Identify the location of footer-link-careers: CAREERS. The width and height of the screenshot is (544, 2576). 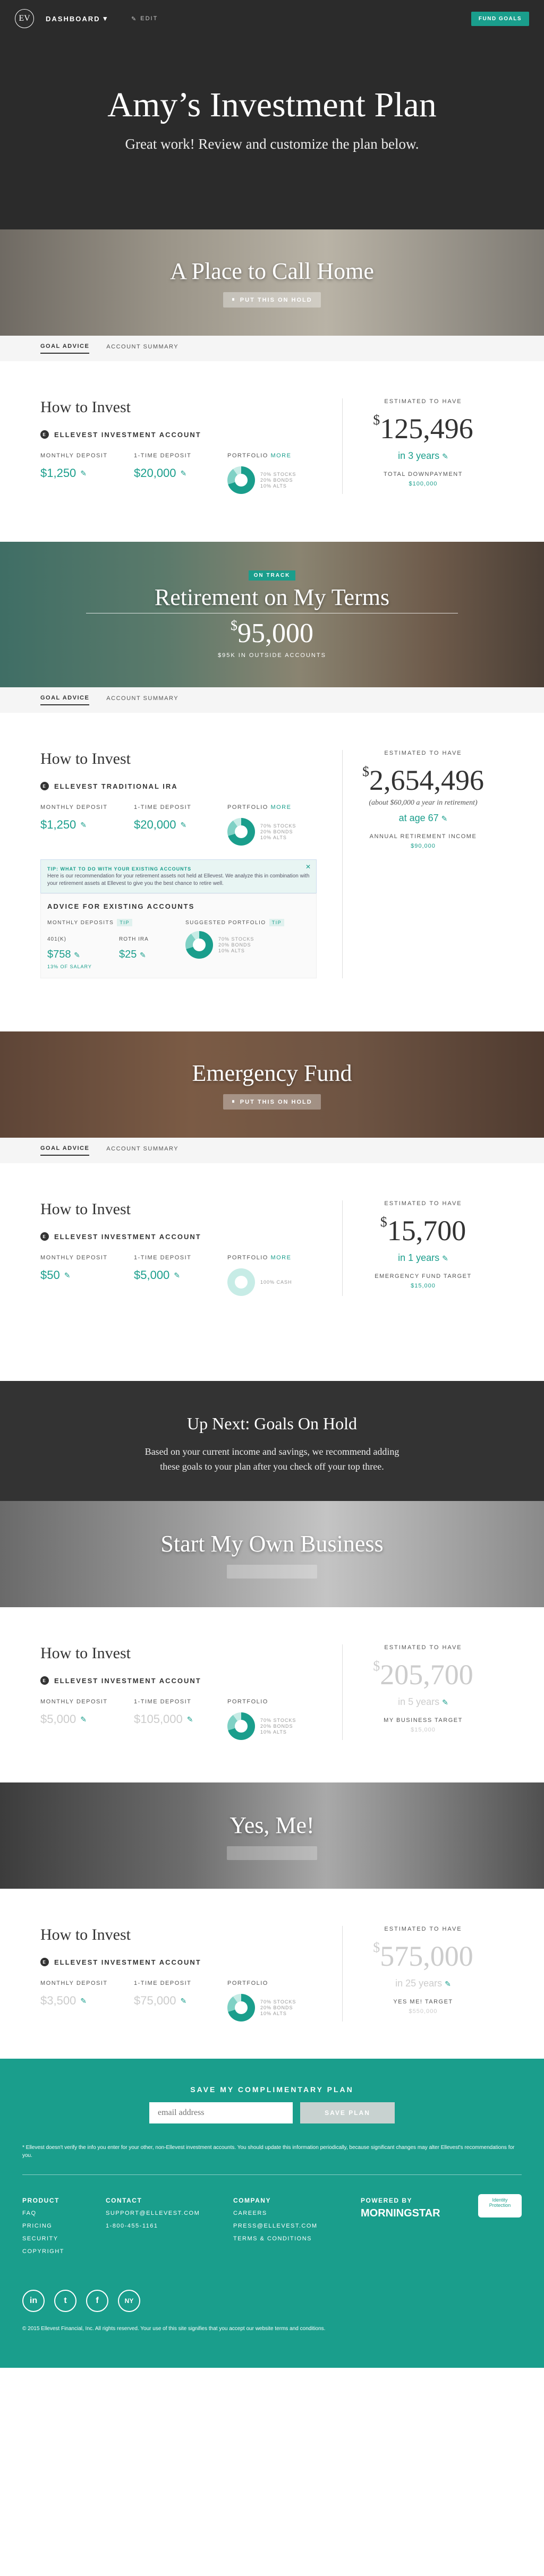
(297, 2214).